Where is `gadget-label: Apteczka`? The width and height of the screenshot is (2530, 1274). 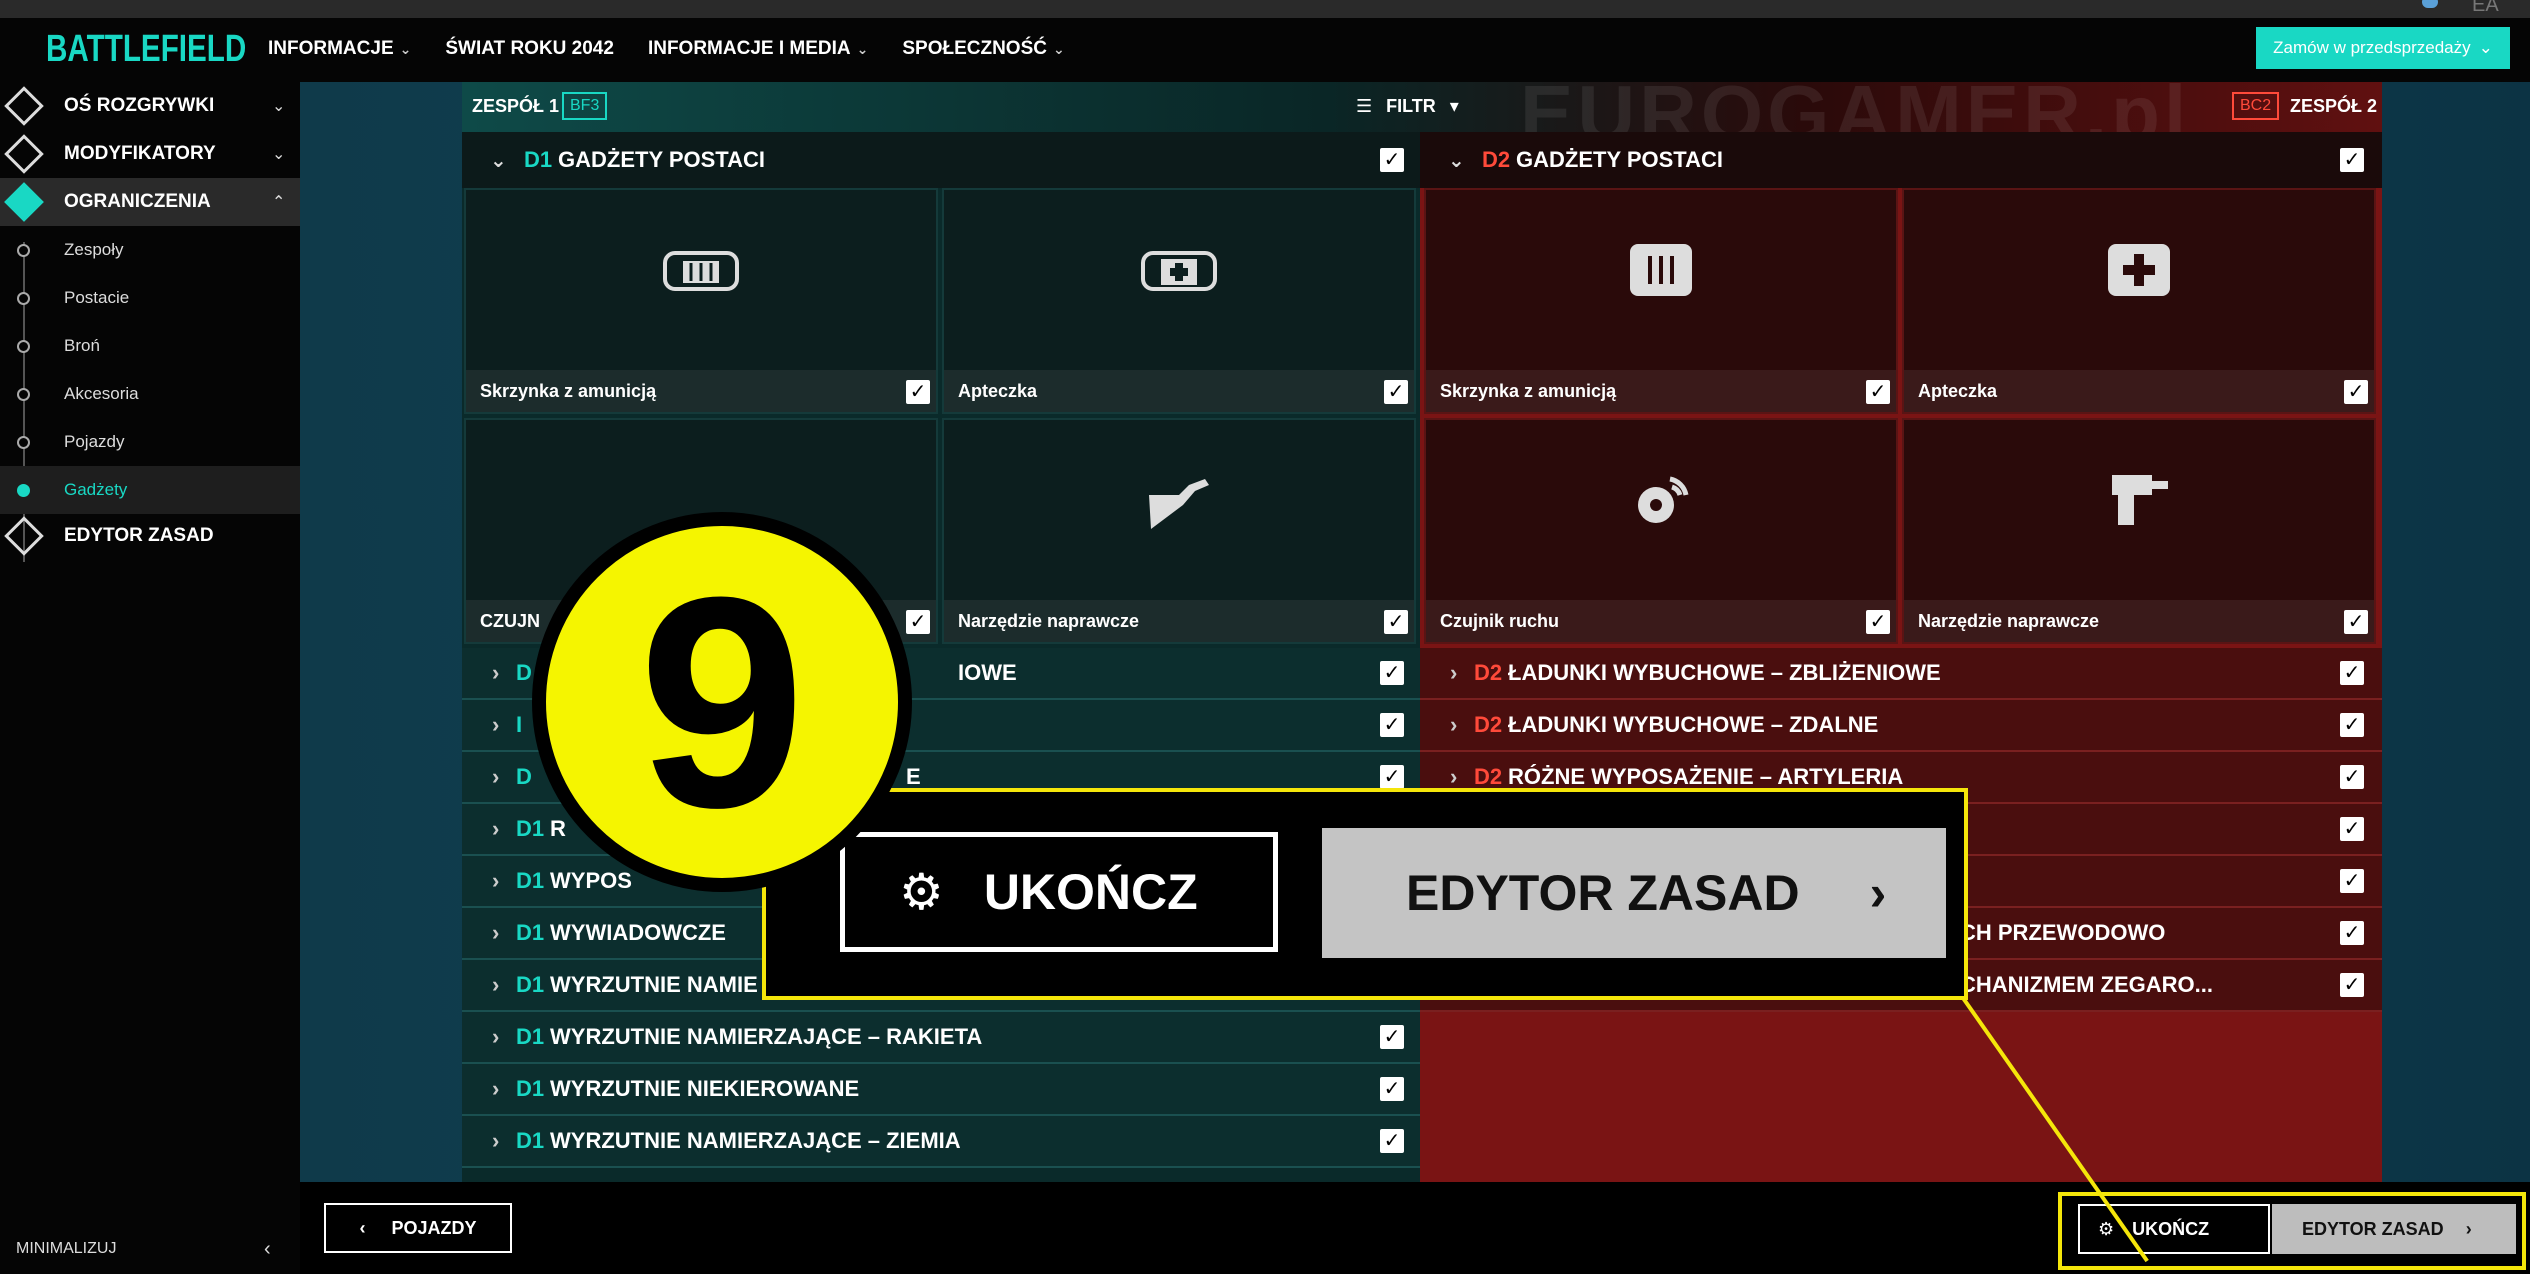
gadget-label: Apteczka is located at coordinates (2139, 391).